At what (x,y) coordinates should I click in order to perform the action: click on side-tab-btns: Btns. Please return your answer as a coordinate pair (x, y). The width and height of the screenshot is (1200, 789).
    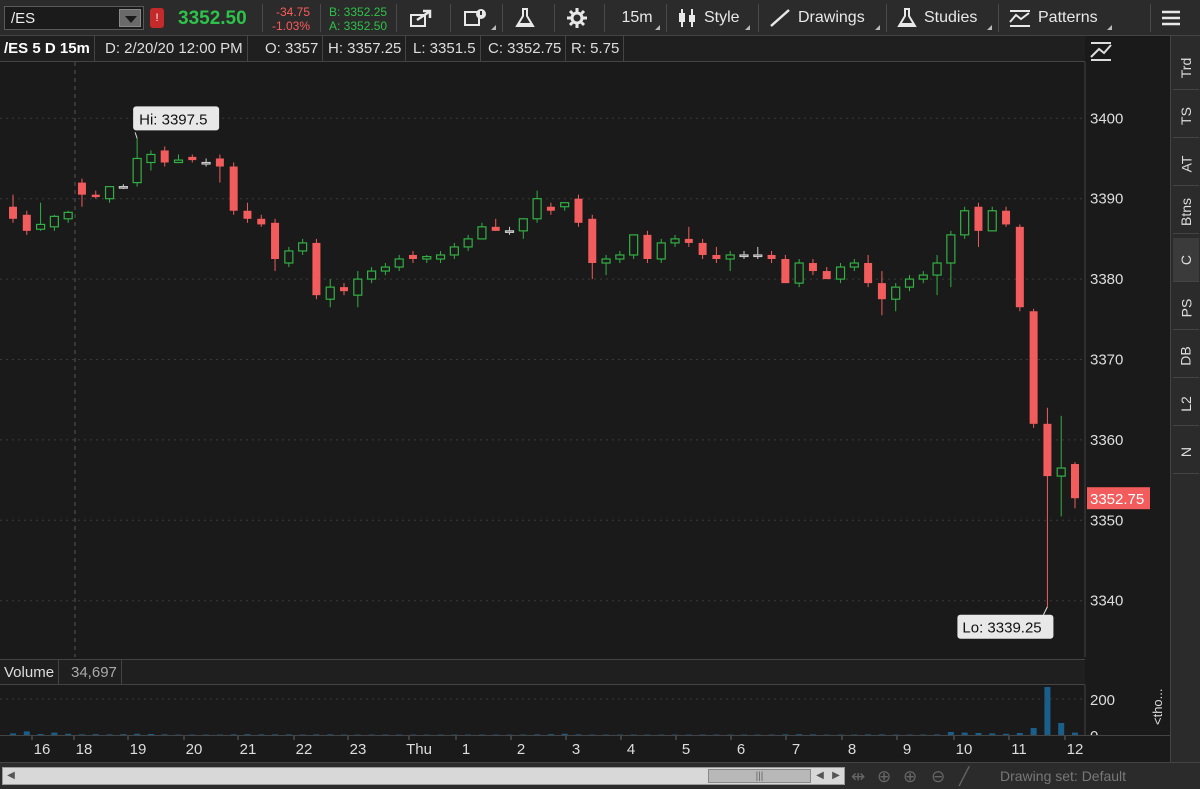
    Looking at the image, I should click on (1186, 212).